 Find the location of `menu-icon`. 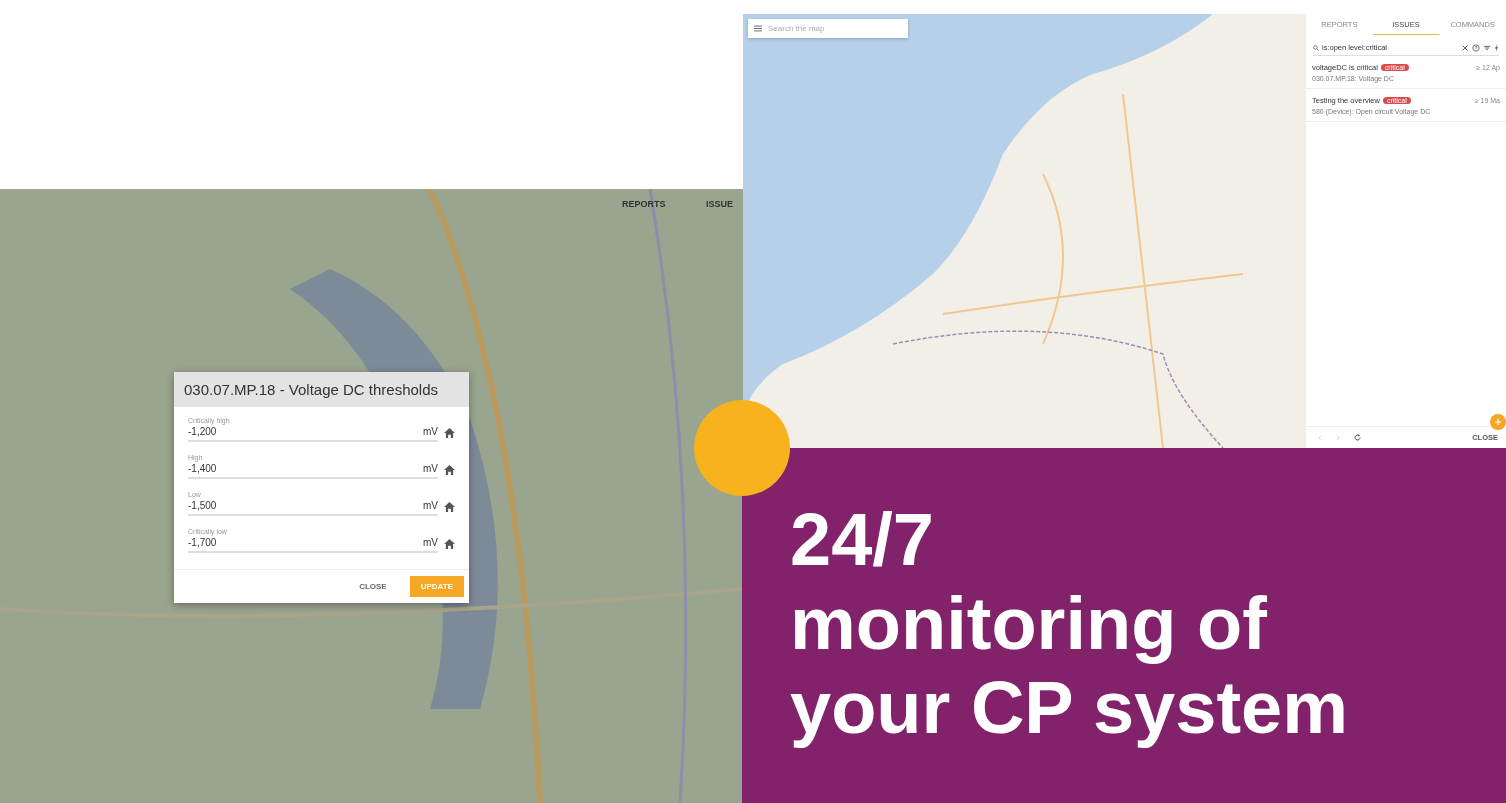

menu-icon is located at coordinates (758, 28).